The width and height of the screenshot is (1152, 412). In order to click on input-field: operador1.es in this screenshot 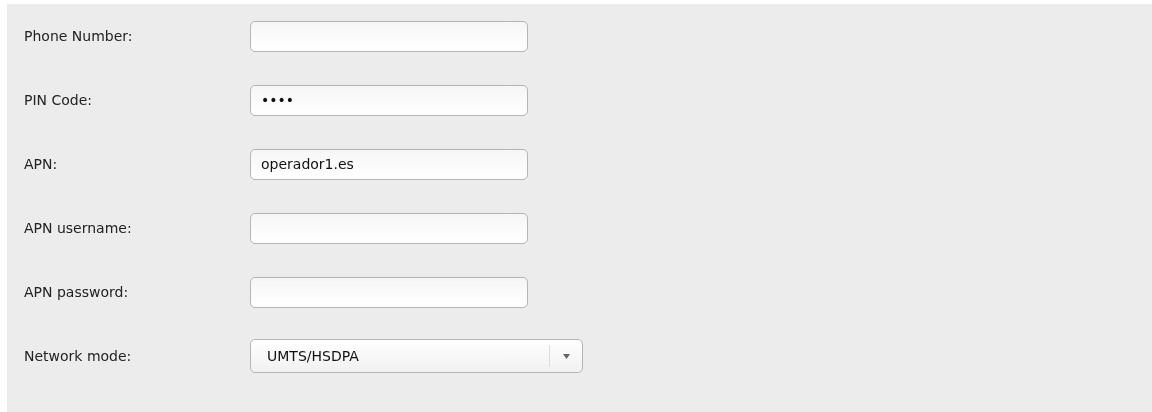, I will do `click(389, 164)`.